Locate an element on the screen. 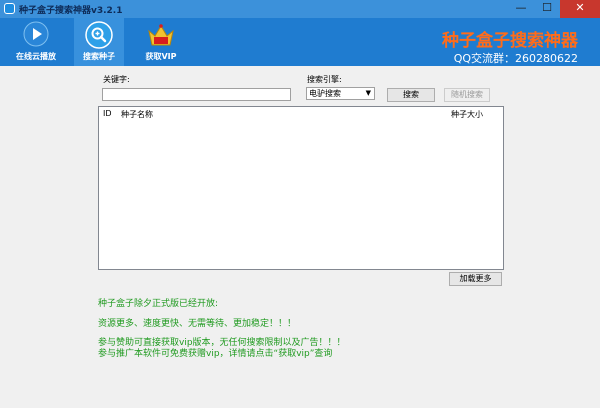 The image size is (600, 408). load-more-button: 加载更多 is located at coordinates (475, 279).